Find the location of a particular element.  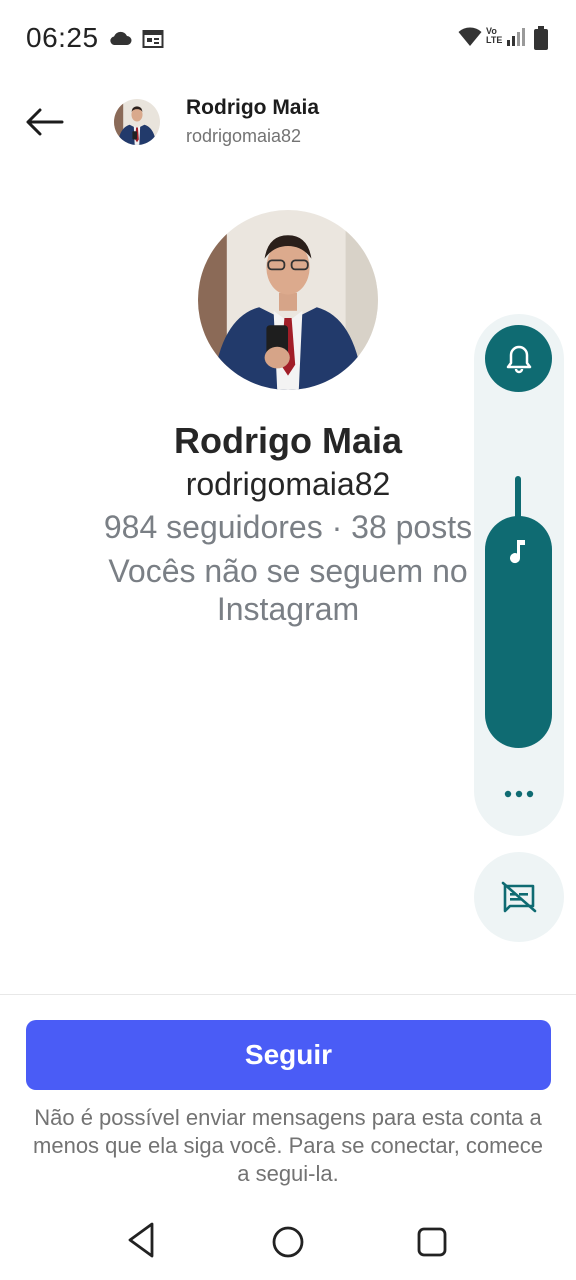

profile-avatar is located at coordinates (288, 300).